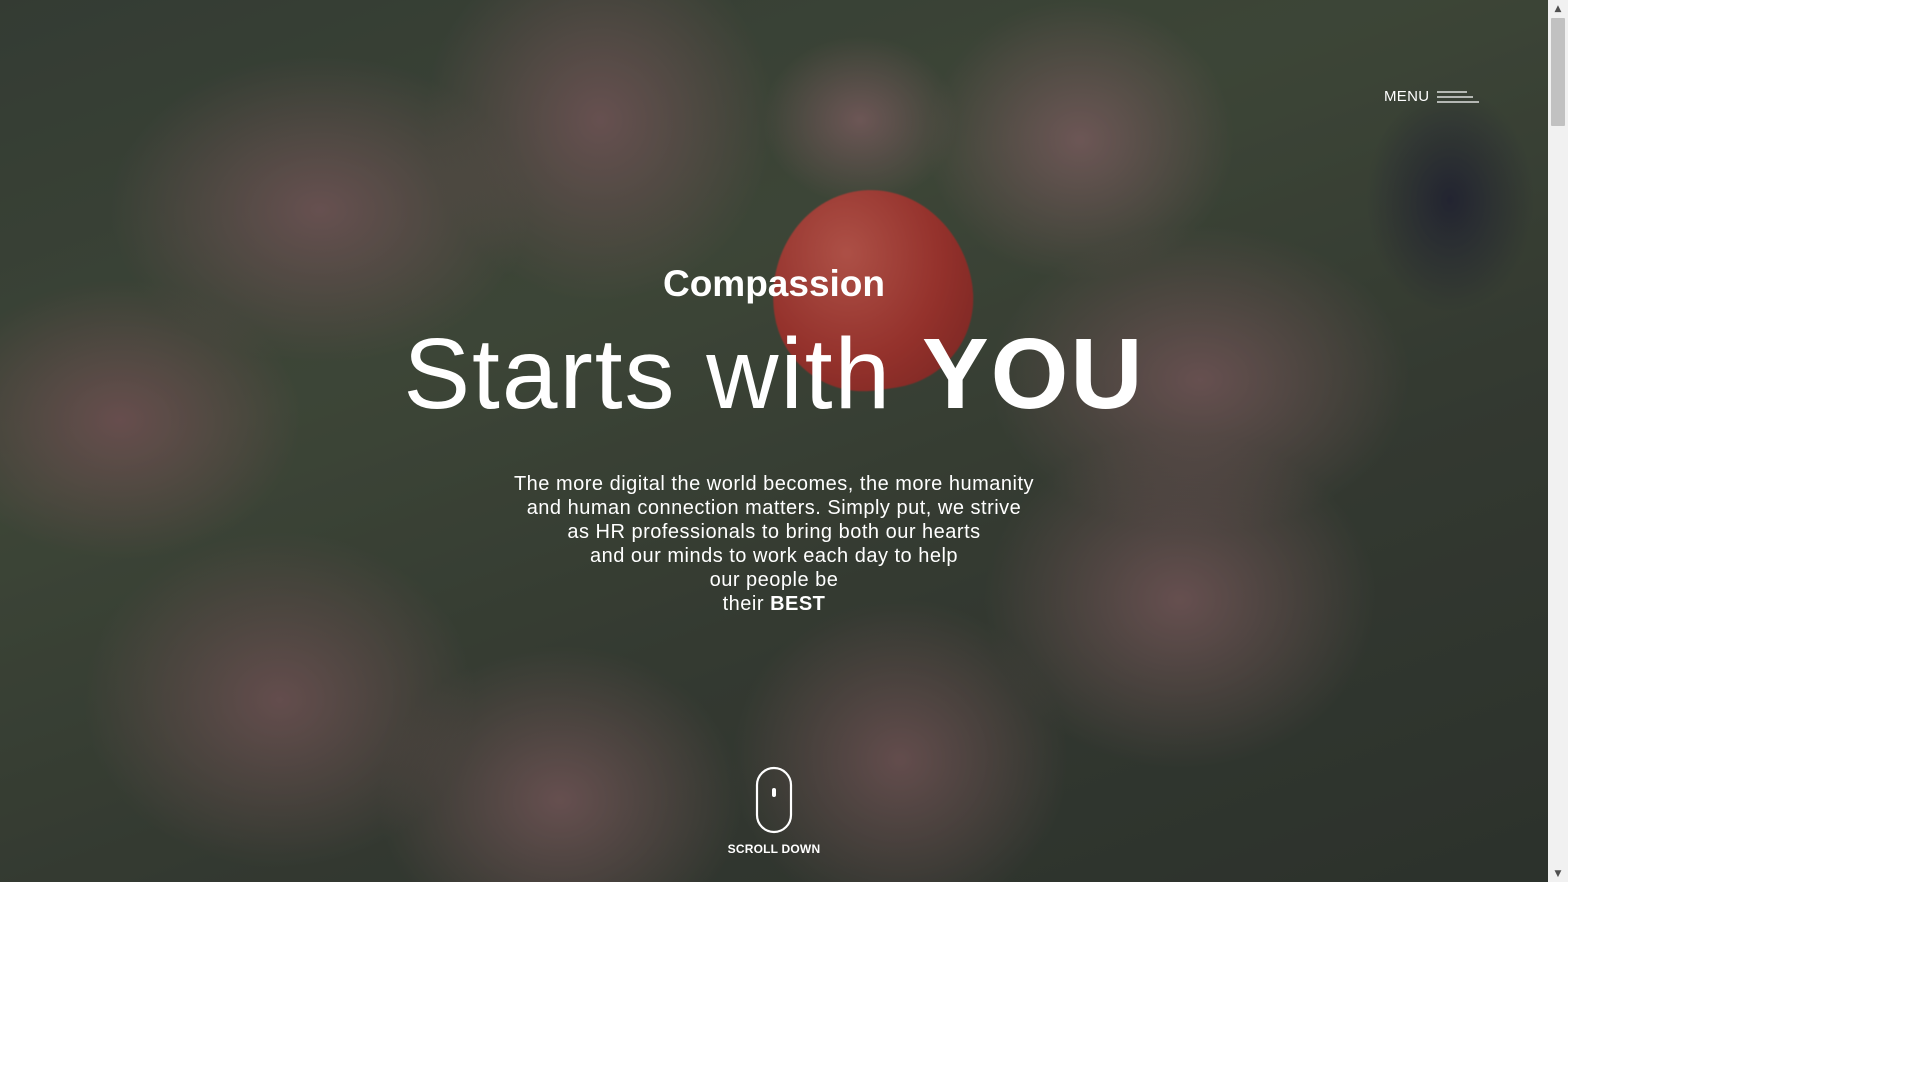 Image resolution: width=1920 pixels, height=1080 pixels. Describe the element at coordinates (798, 604) in the screenshot. I see `body-last-strong: BEST` at that location.